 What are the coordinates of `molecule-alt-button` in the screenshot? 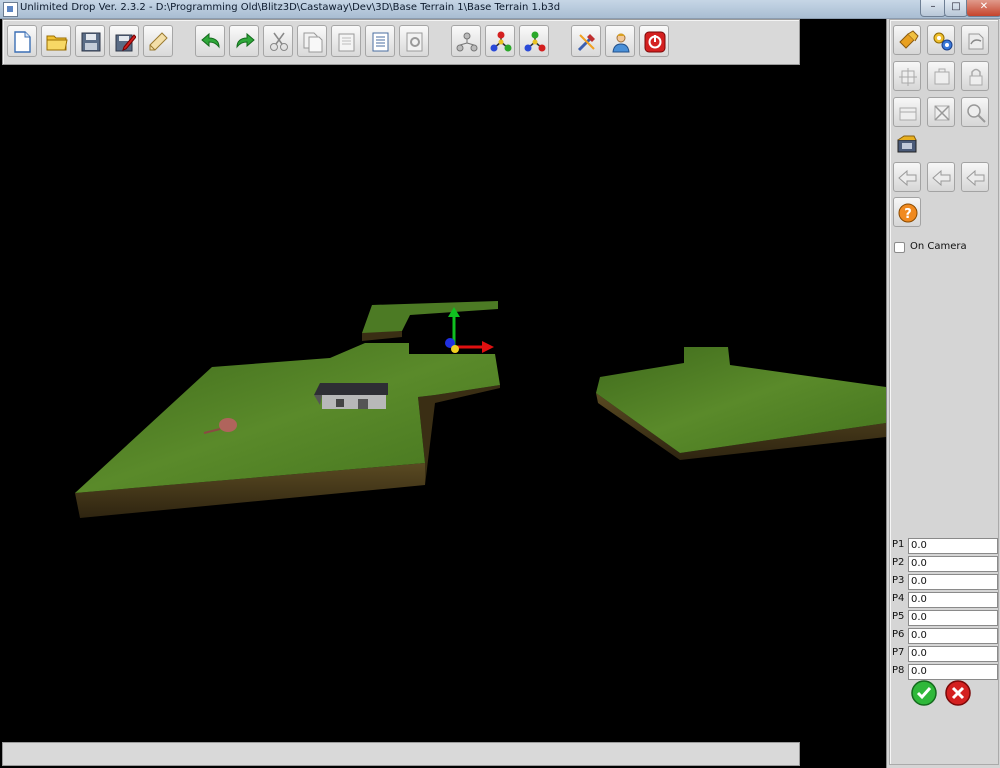 It's located at (534, 41).